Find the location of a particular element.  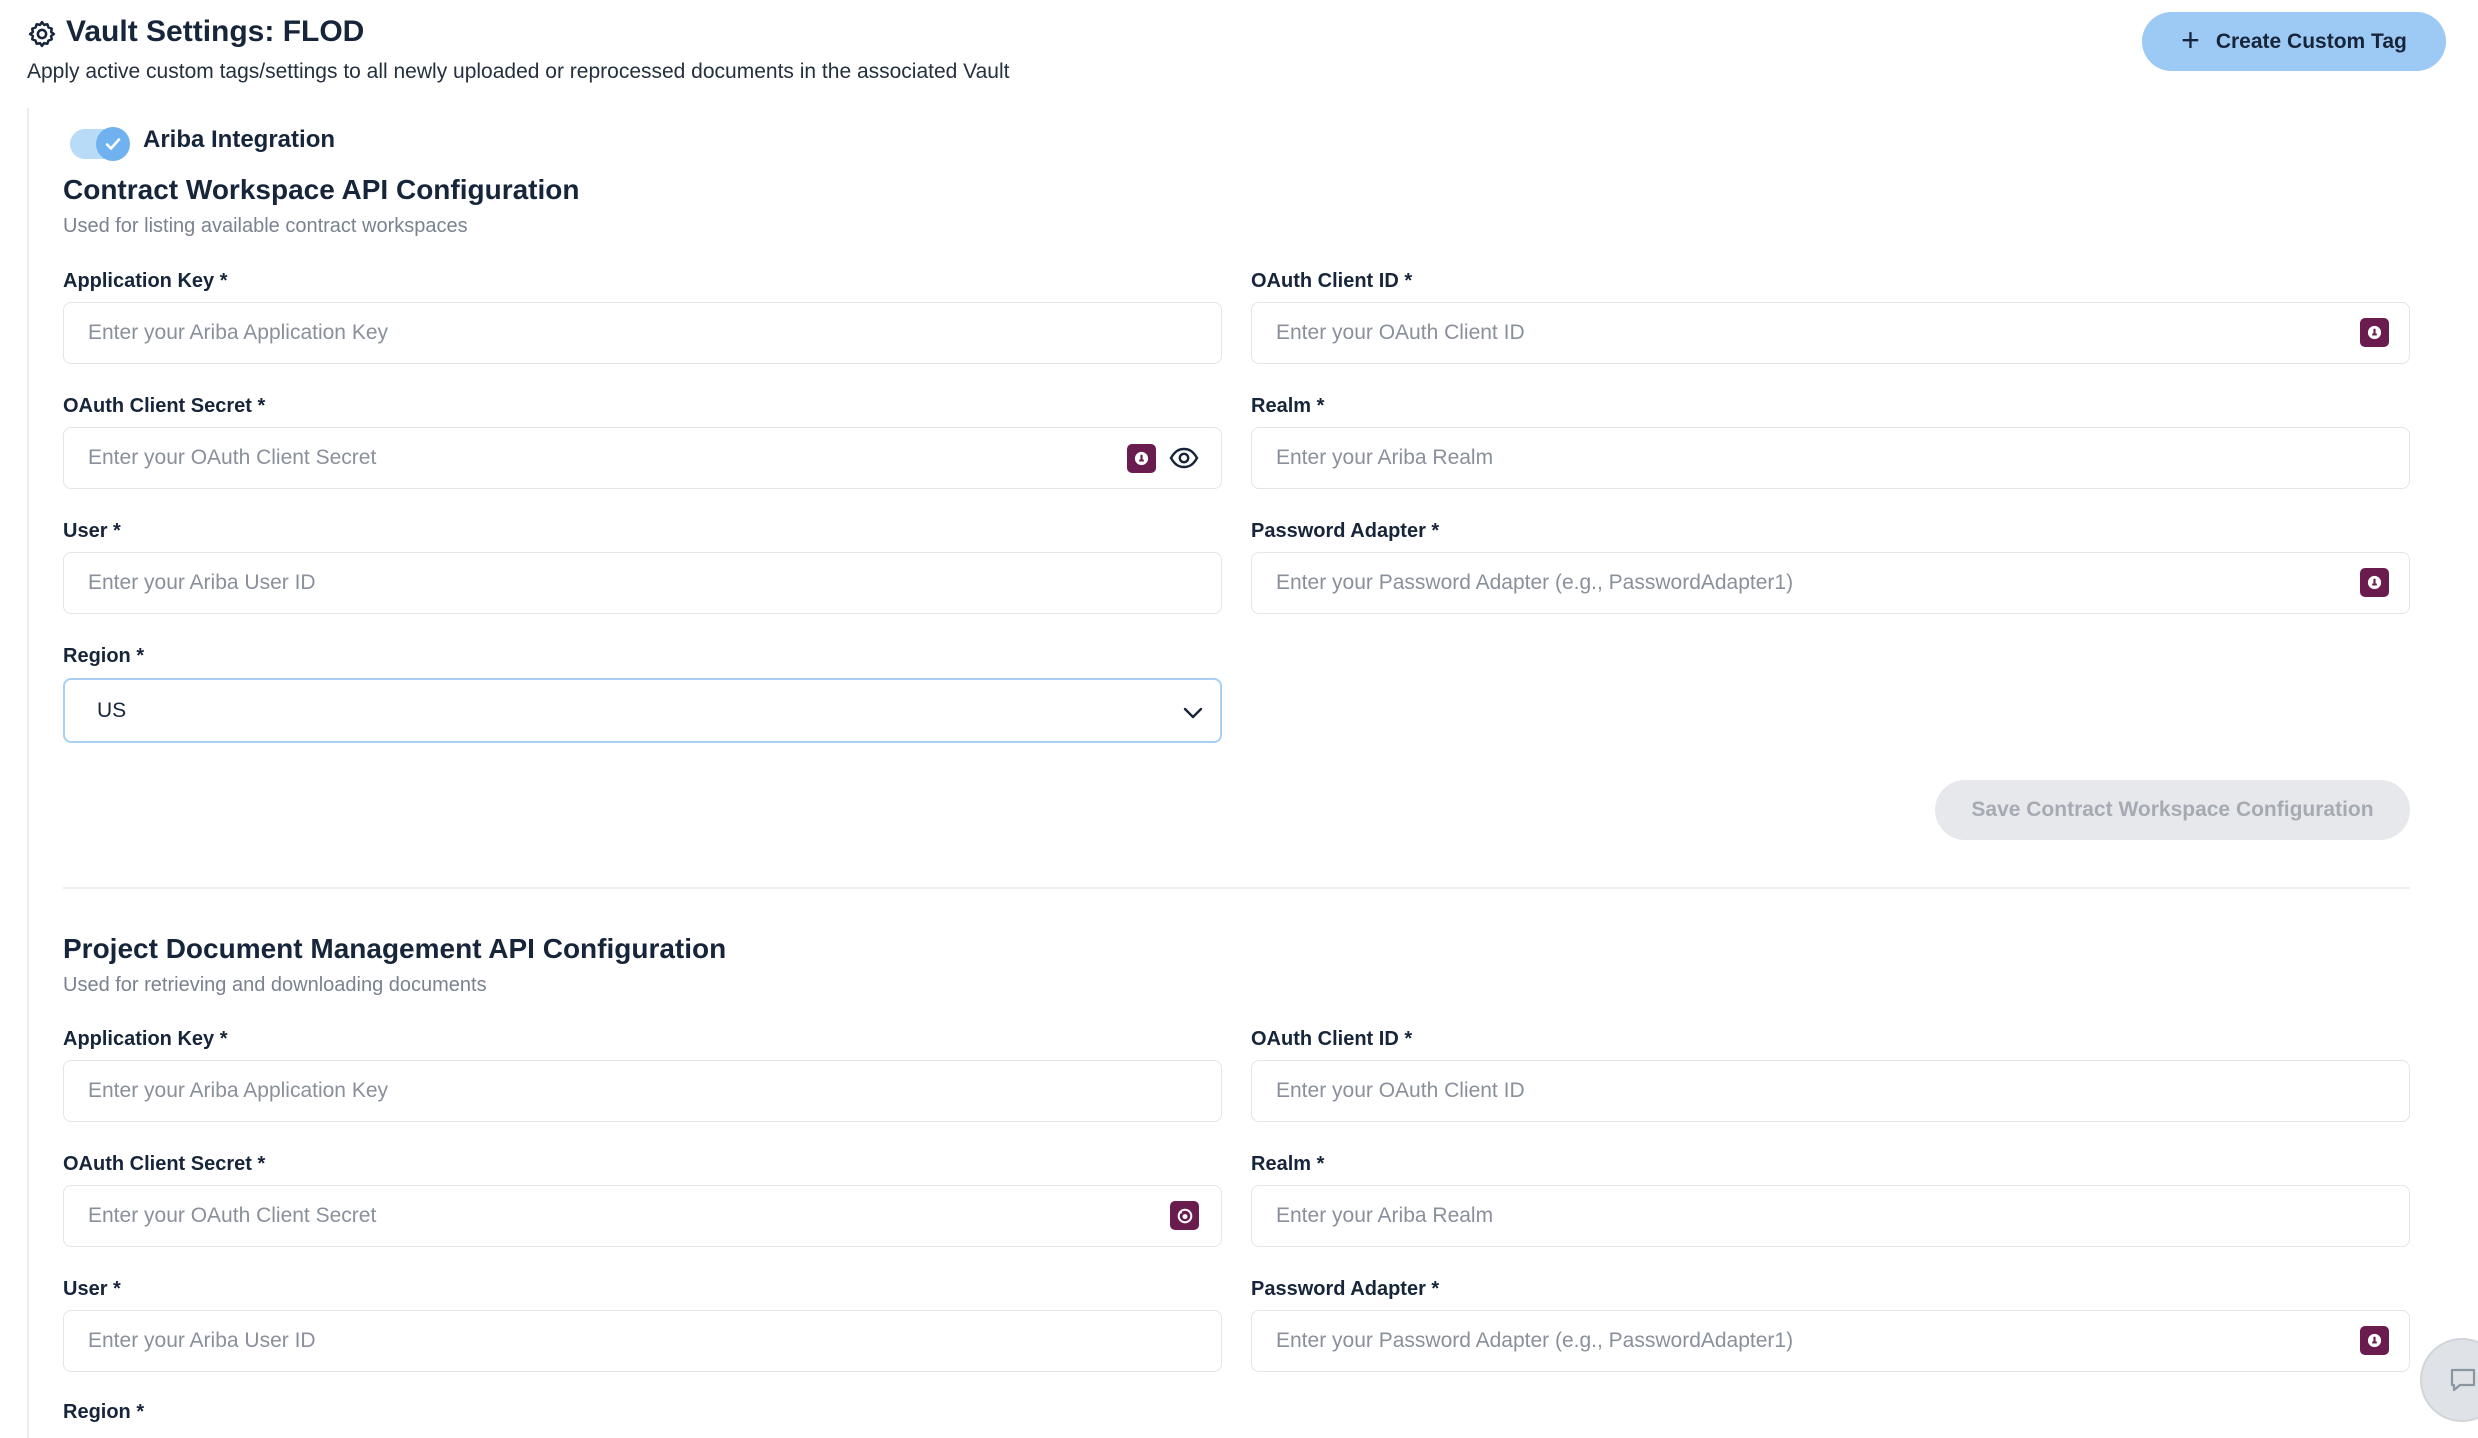

pdm-realm-label: Realm * is located at coordinates (1288, 1164).